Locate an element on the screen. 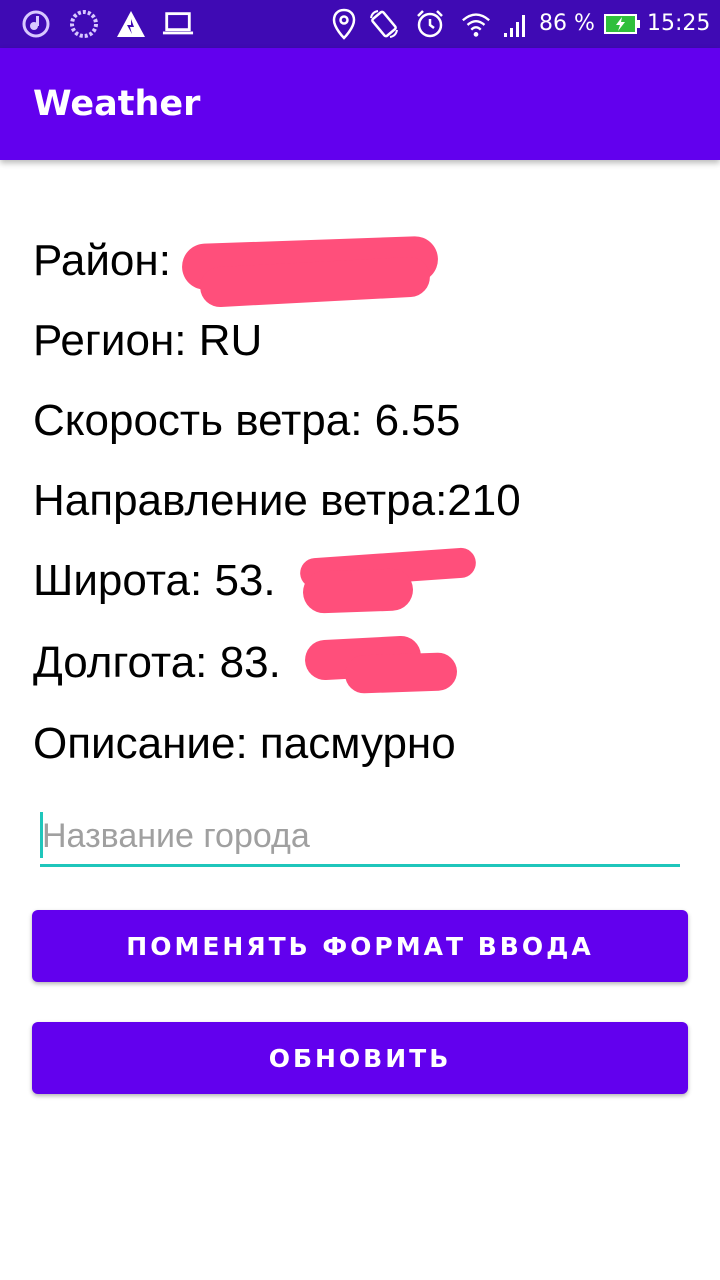  region-row: Регион: RU is located at coordinates (148, 340).